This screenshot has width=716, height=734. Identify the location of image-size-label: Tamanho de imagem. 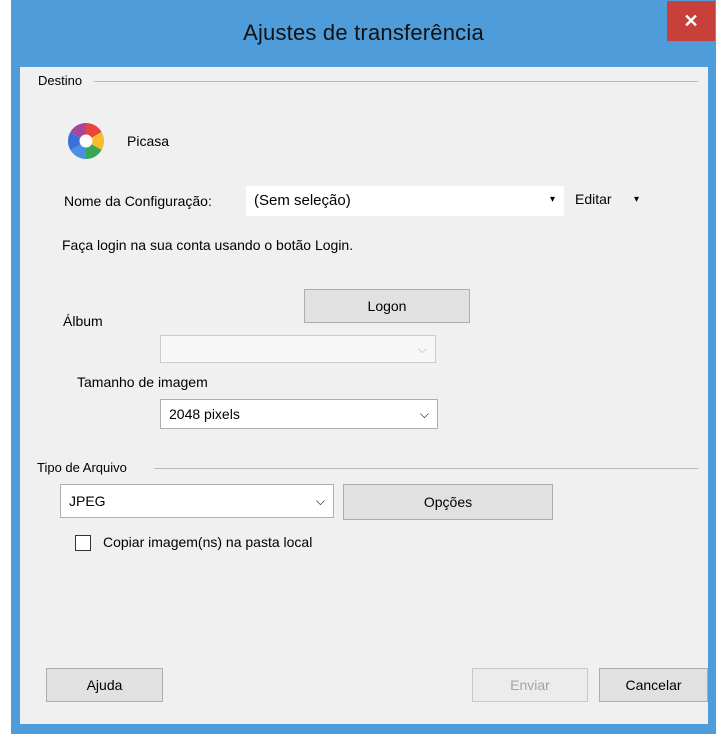
(142, 382).